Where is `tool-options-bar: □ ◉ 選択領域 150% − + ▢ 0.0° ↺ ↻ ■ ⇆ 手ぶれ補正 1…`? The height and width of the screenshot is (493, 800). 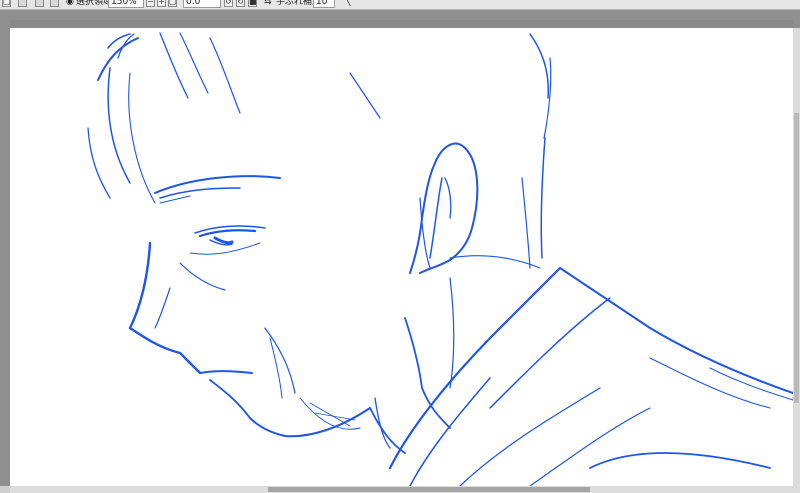
tool-options-bar: □ ◉ 選択領域 150% − + ▢ 0.0° ↺ ↻ ■ ⇆ 手ぶれ補正 1… is located at coordinates (400, 5).